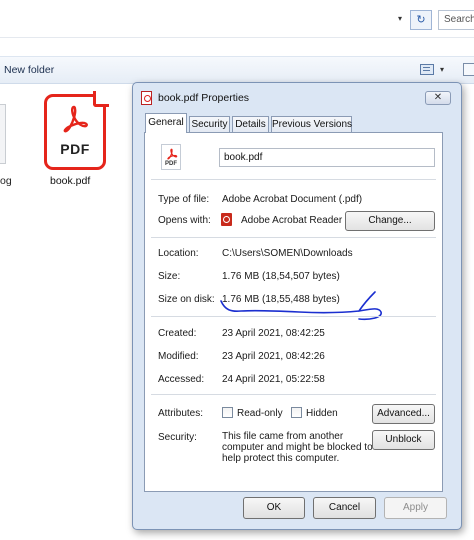 The width and height of the screenshot is (474, 540). Describe the element at coordinates (281, 458) in the screenshot. I see `security-message-line: help protect this computer.` at that location.